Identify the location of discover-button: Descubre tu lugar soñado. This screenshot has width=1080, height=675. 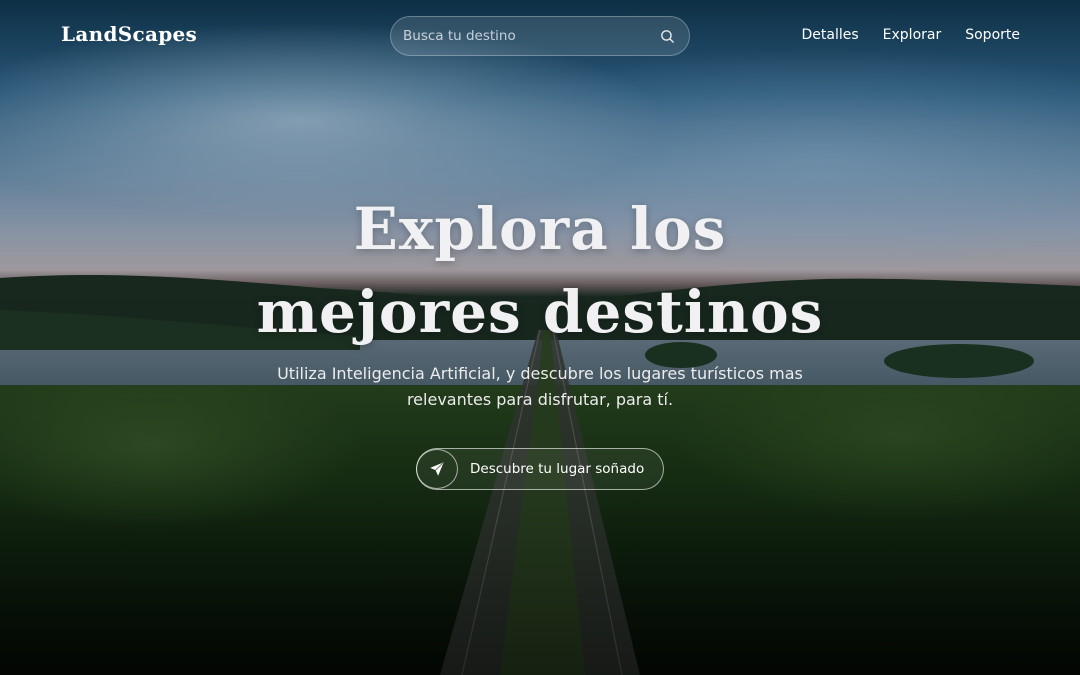
(540, 469).